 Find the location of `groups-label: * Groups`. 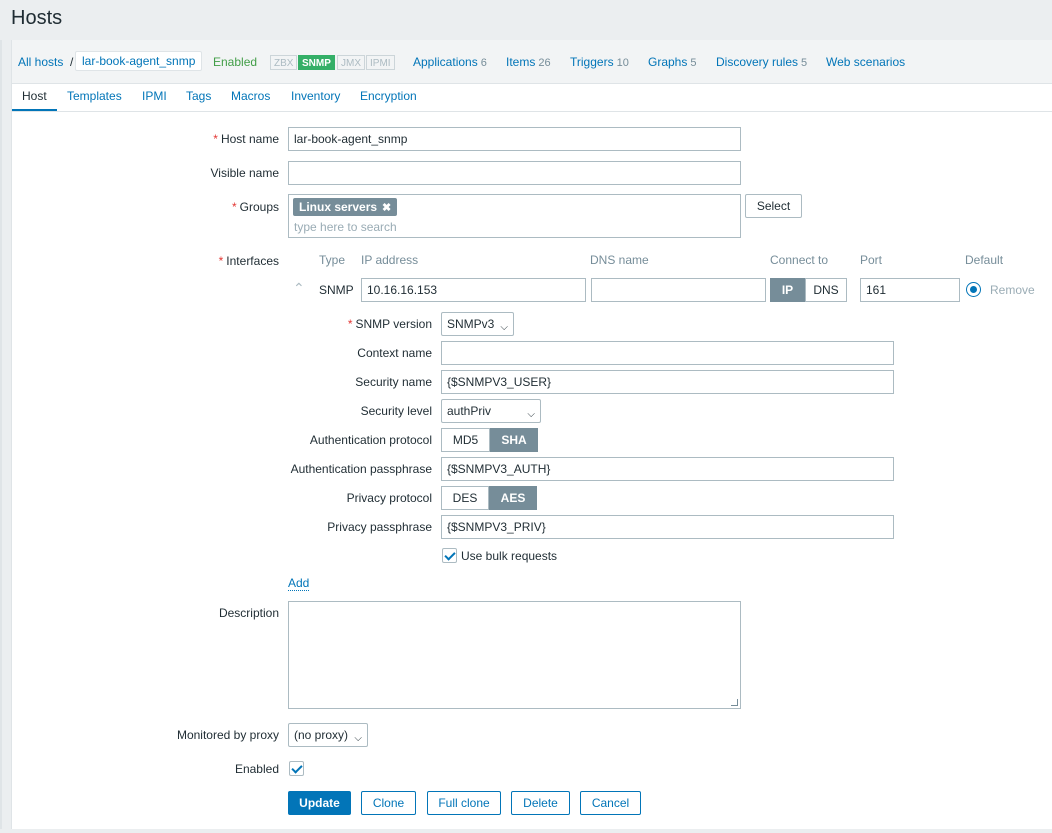

groups-label: * Groups is located at coordinates (255, 207).